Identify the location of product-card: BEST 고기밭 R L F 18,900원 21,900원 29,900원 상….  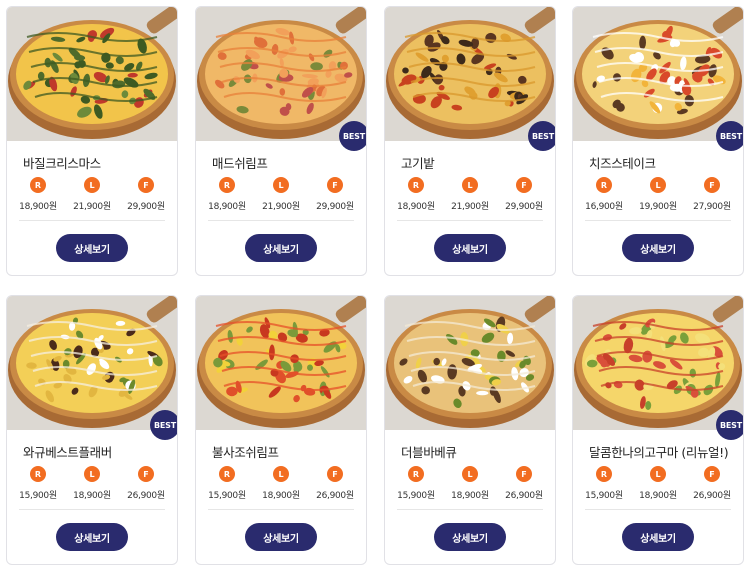
(470, 141).